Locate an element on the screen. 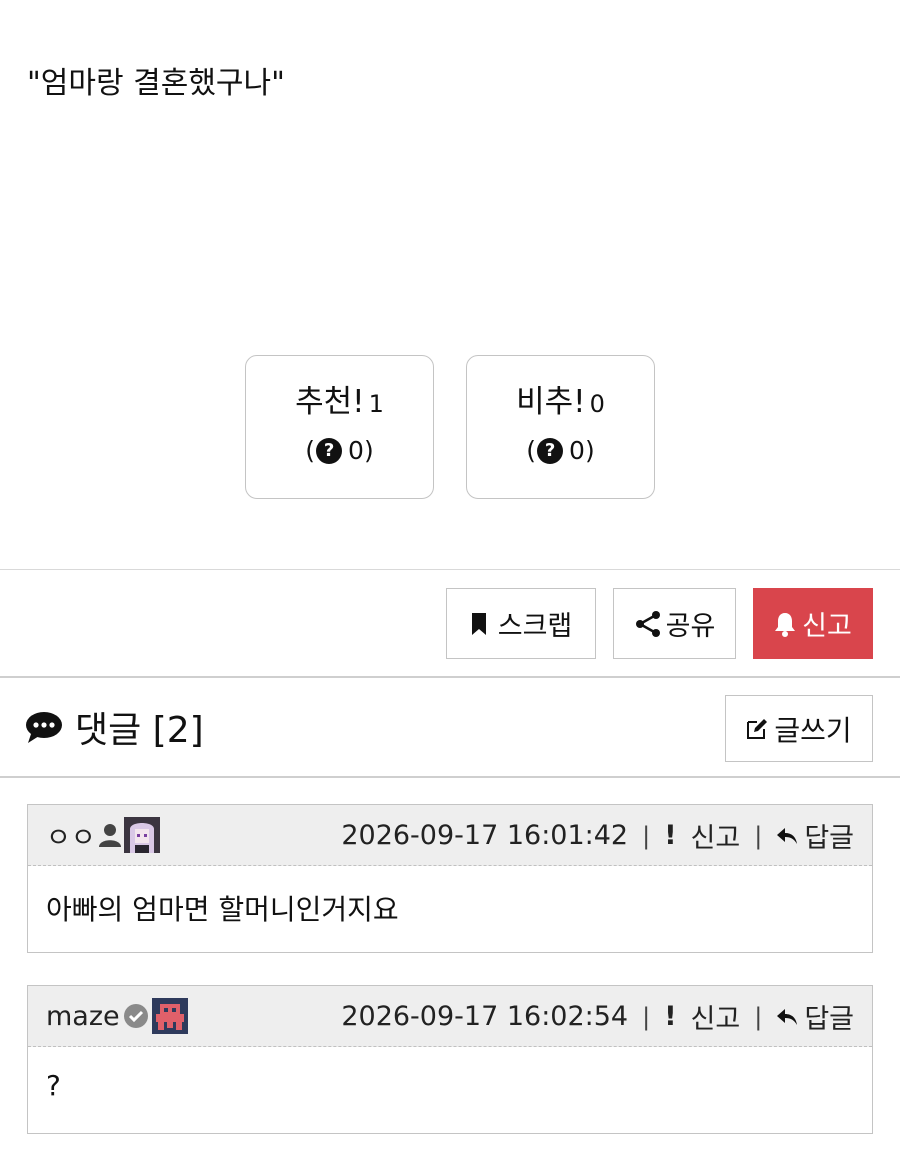  comment-header: ㅇㅇ 2026-09-17 16:01:42 | ! 신고 | 답글 is located at coordinates (450, 835).